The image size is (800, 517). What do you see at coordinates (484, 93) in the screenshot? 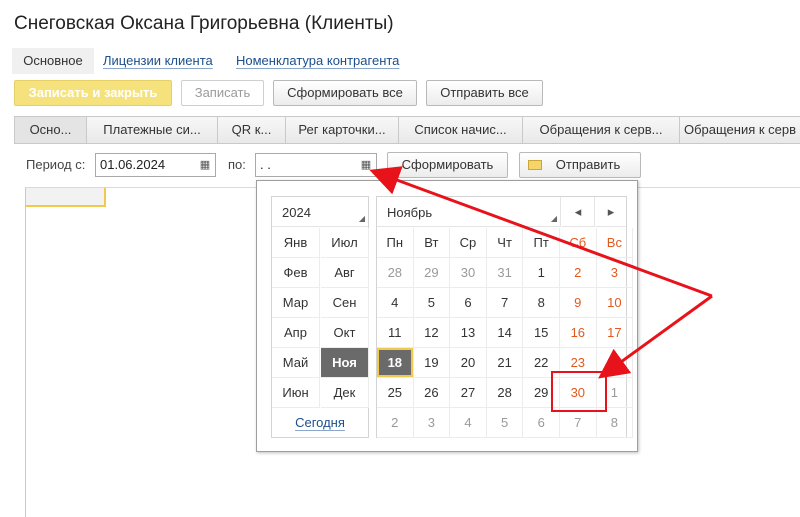
I see `send-all-button: Отправить все` at bounding box center [484, 93].